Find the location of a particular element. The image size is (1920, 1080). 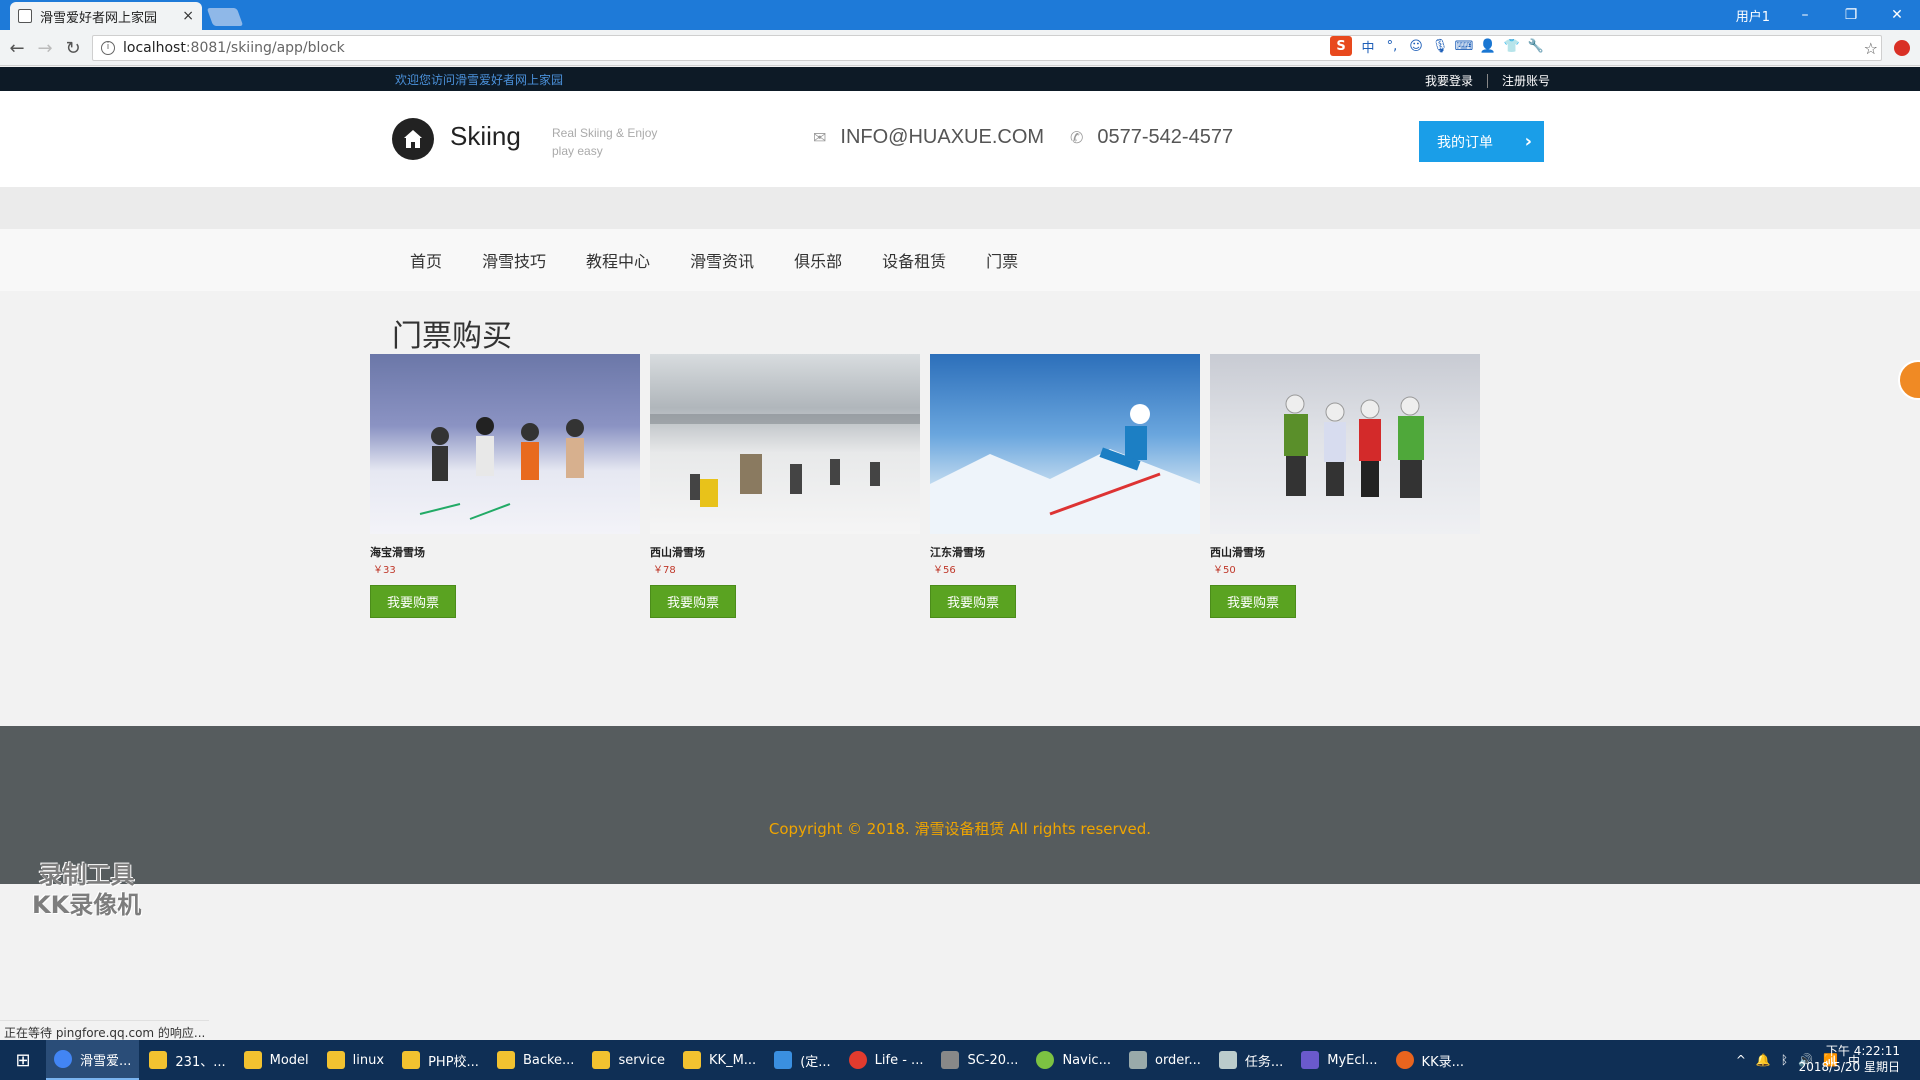

ticket-card: 海宝滑雪场 ￥33 我要购票 is located at coordinates (505, 486).